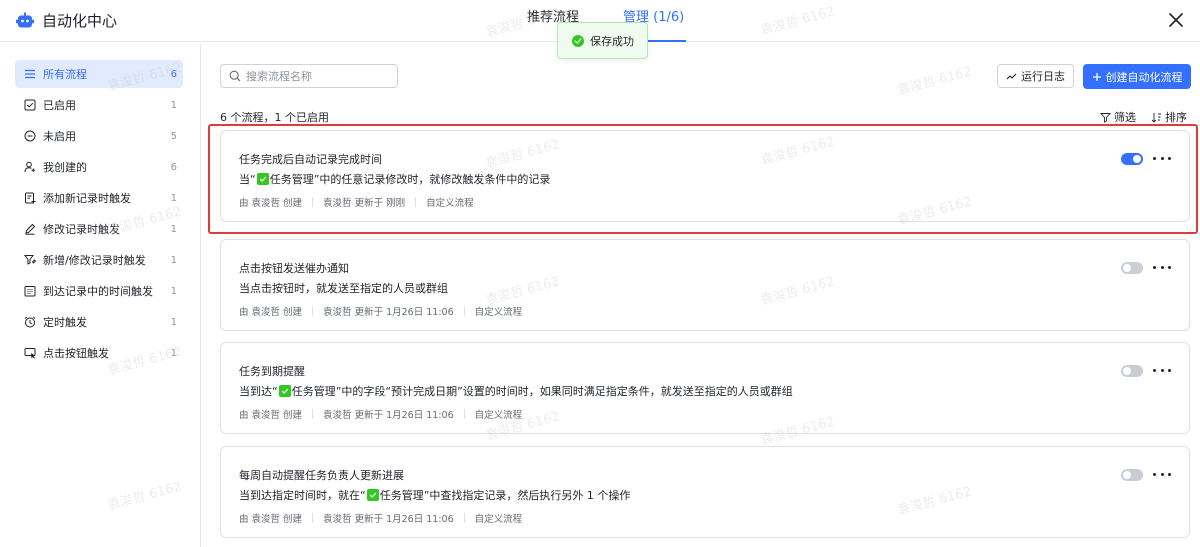 This screenshot has width=1200, height=547. I want to click on run-log-button: 运行日志, so click(1035, 76).